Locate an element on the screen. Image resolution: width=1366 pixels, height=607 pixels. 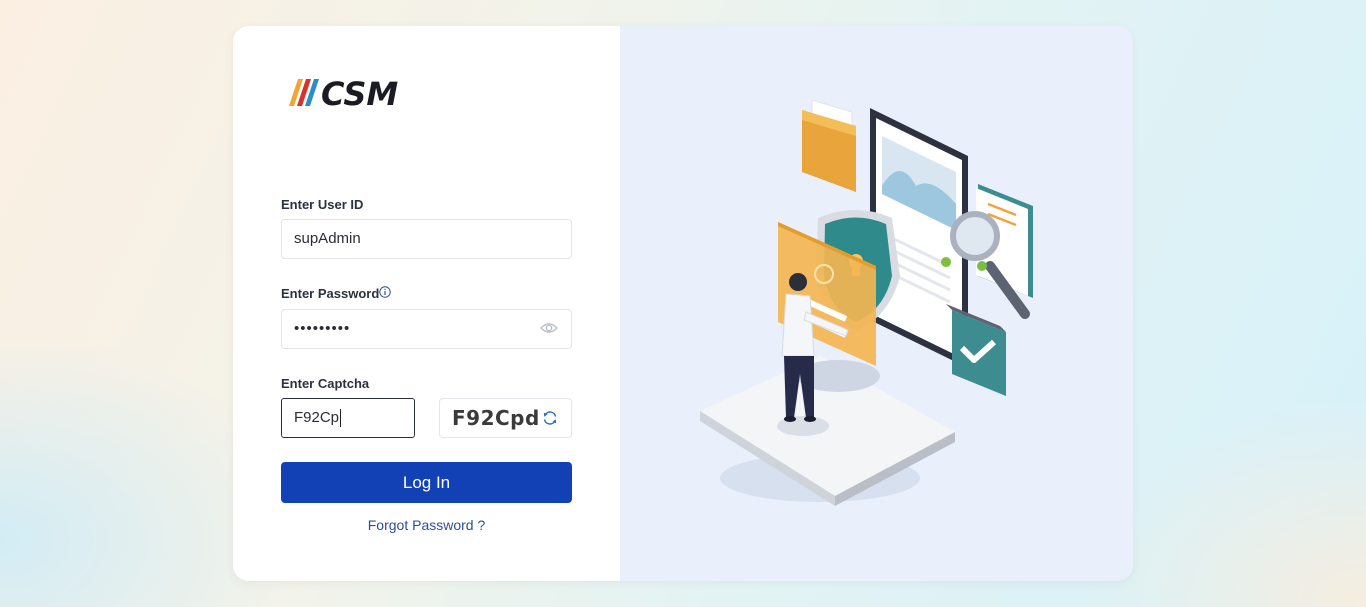
login-button: Log In is located at coordinates (426, 482).